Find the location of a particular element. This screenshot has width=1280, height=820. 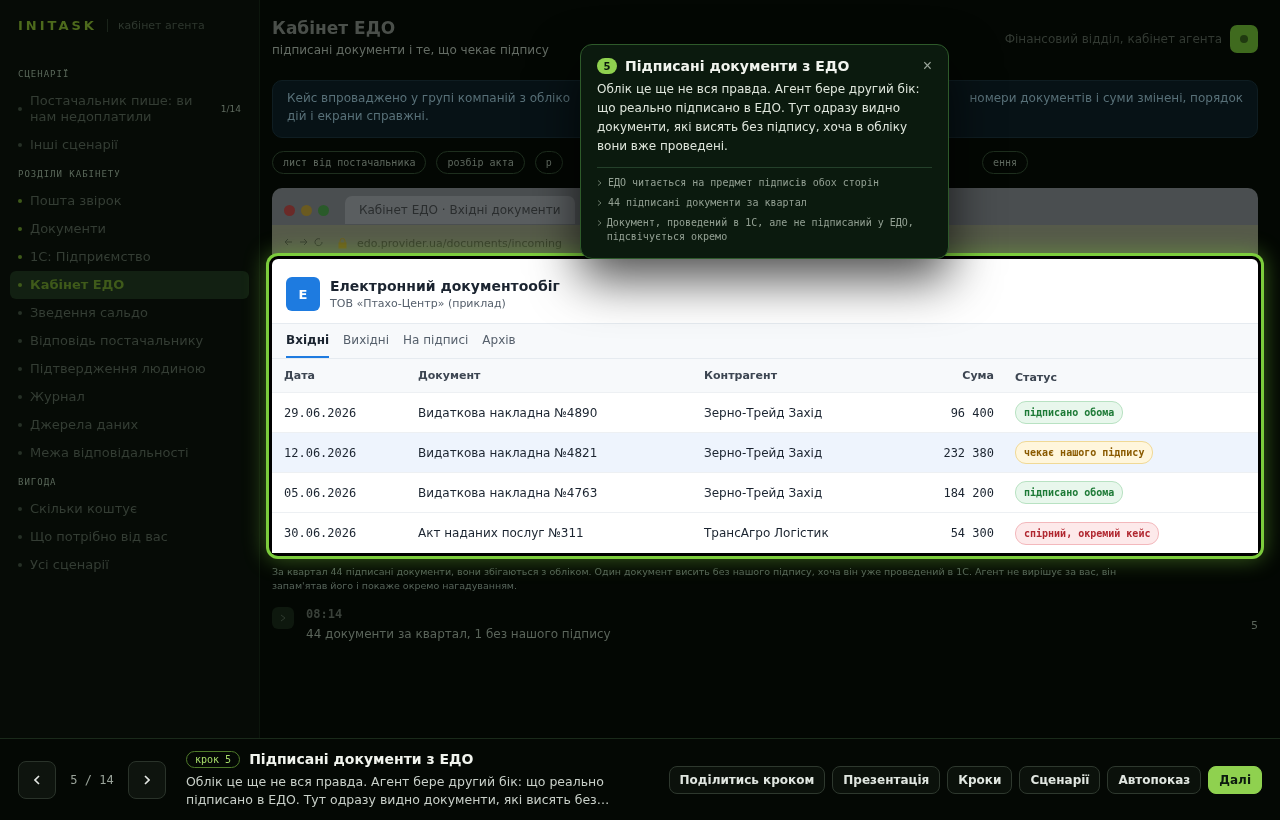

tooltip-point: ЕДО читається на предмет підписів обох сторін is located at coordinates (743, 183).